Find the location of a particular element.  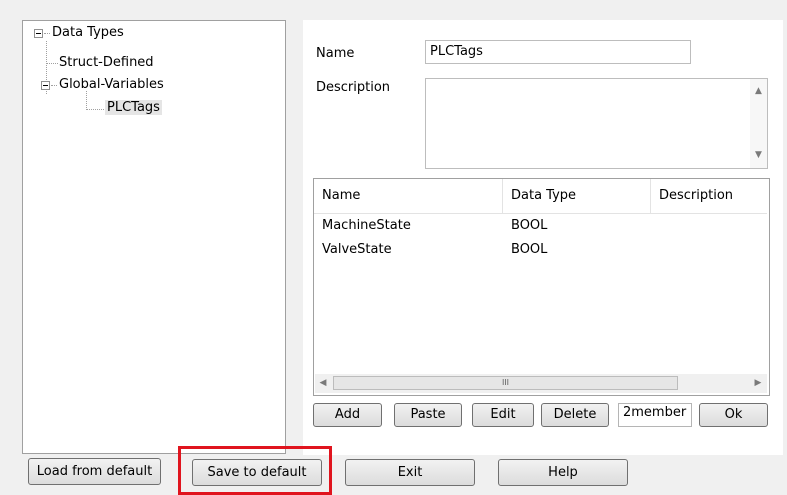

table-row: MachineState BOOL is located at coordinates (540, 226).